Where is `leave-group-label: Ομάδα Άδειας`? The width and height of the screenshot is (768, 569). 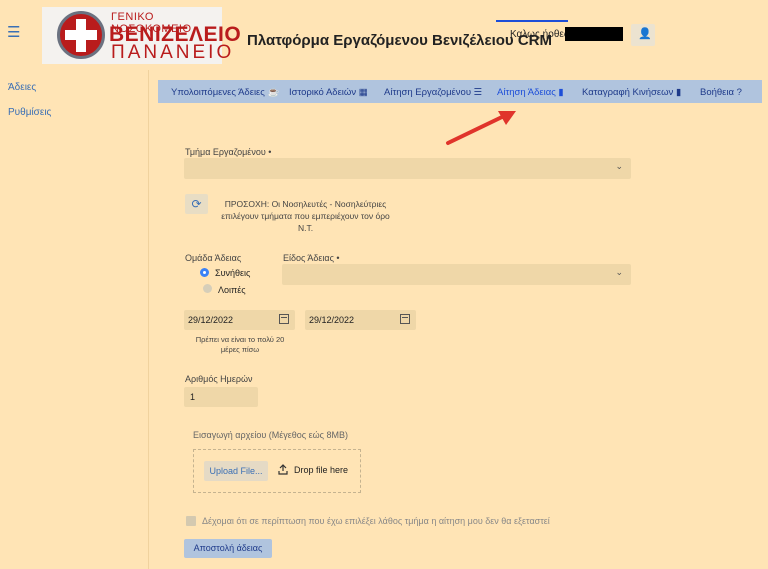 leave-group-label: Ομάδα Άδειας is located at coordinates (213, 258).